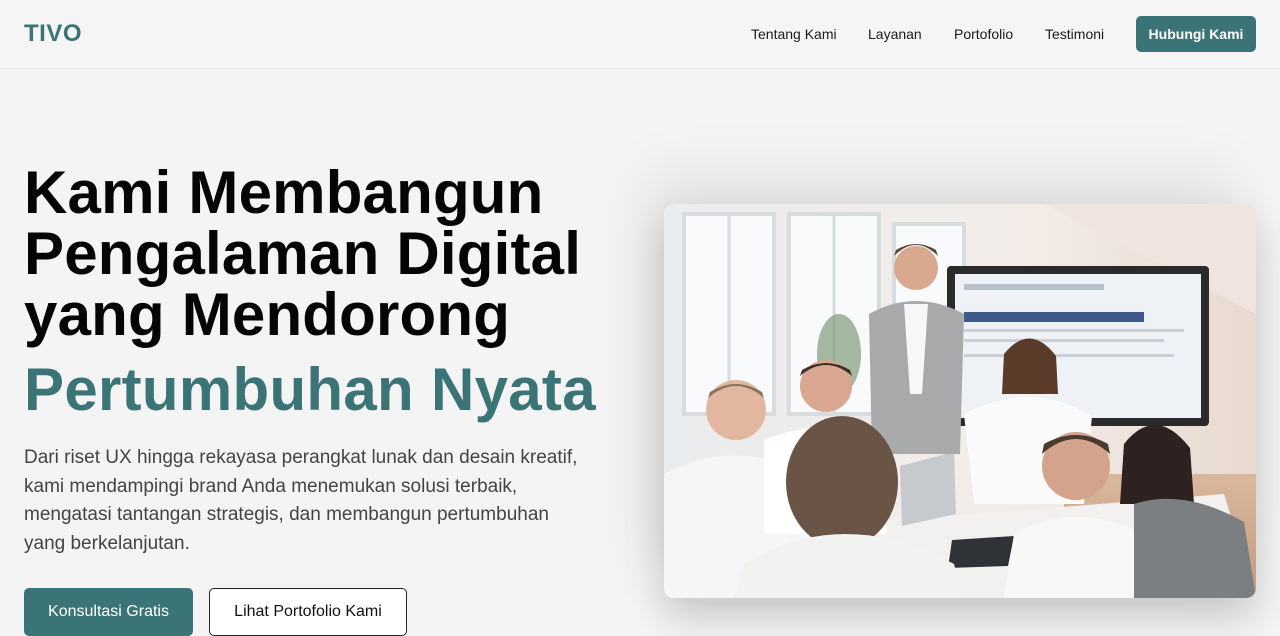 This screenshot has width=1280, height=636. Describe the element at coordinates (108, 612) in the screenshot. I see `free-consultation-button: Konsultasi Gratis` at that location.